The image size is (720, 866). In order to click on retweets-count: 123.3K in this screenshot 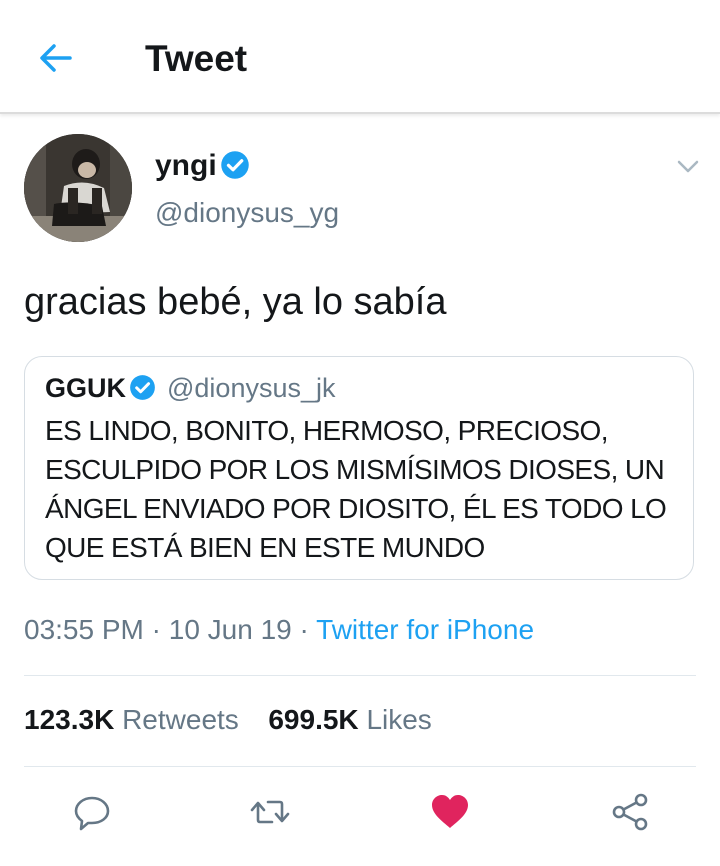, I will do `click(69, 719)`.